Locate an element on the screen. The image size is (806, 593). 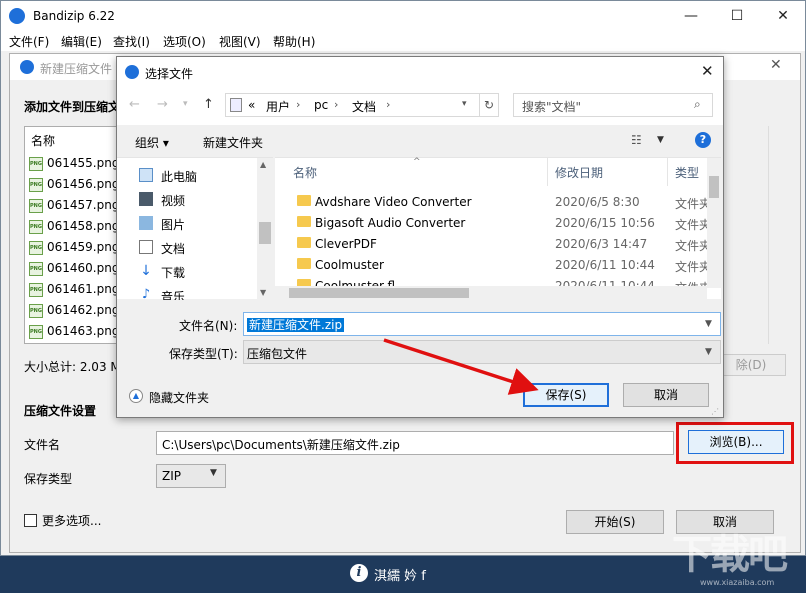
breadcrumb-pc: pc is located at coordinates (321, 105).